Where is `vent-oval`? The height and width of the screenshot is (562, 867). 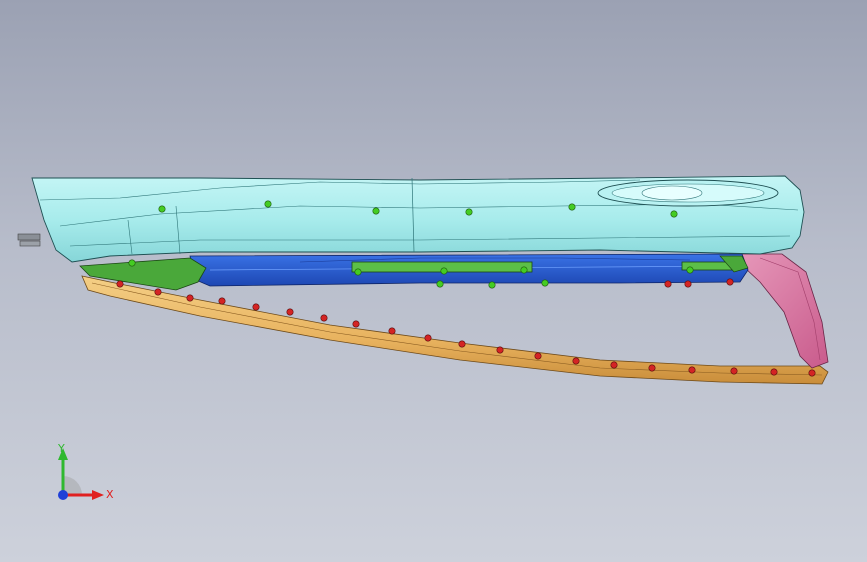 vent-oval is located at coordinates (688, 193).